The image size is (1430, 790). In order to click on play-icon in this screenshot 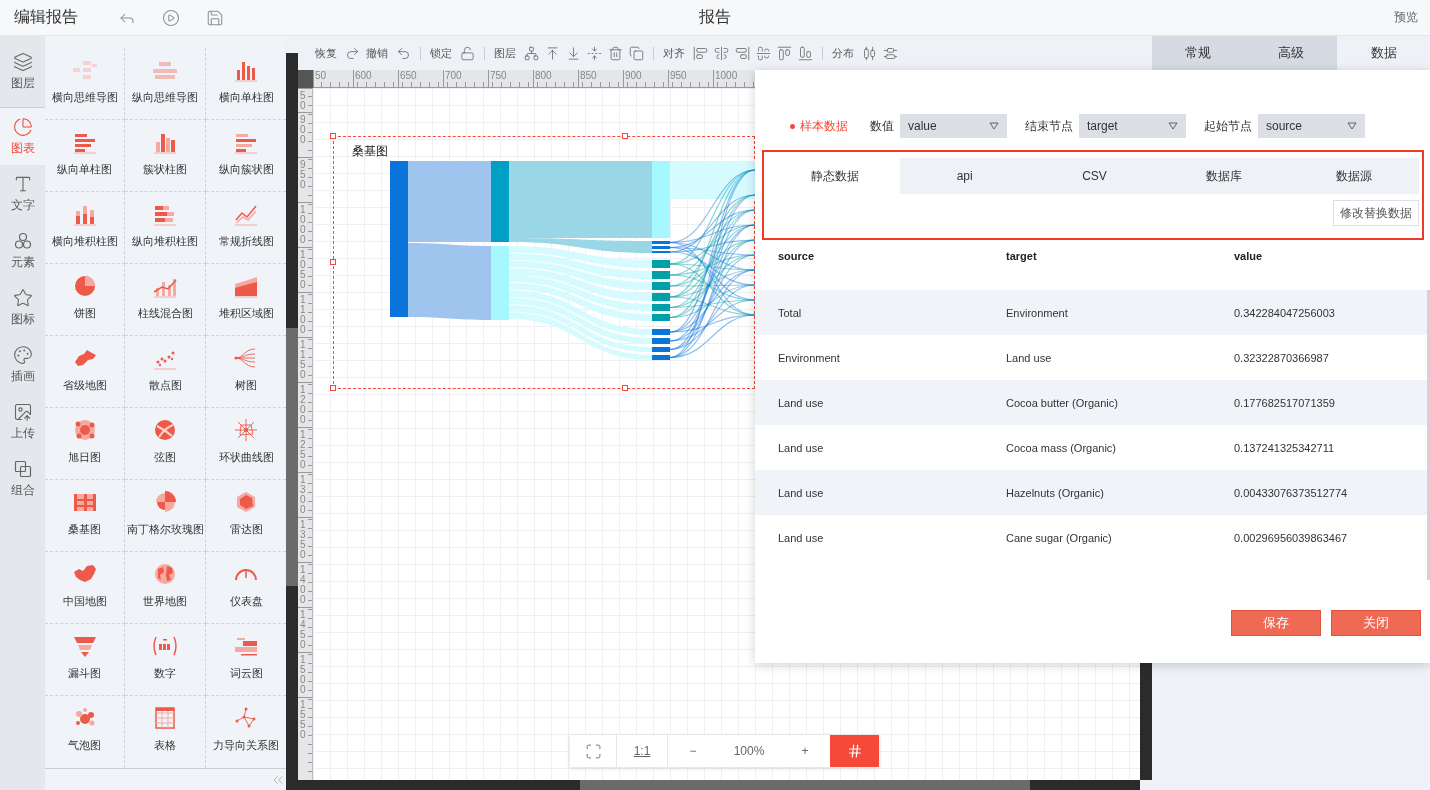, I will do `click(171, 17)`.